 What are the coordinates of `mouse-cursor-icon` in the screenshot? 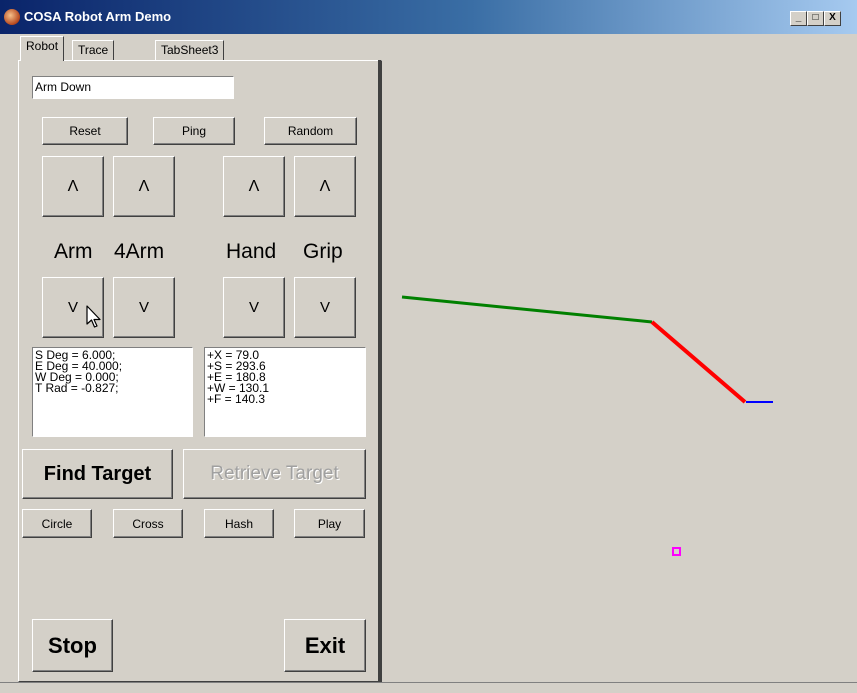 It's located at (93, 316).